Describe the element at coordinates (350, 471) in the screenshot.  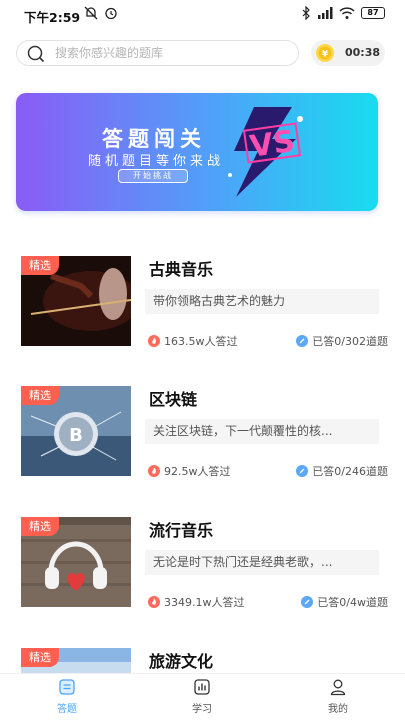
I see `progress-count: 已答0/246道题` at that location.